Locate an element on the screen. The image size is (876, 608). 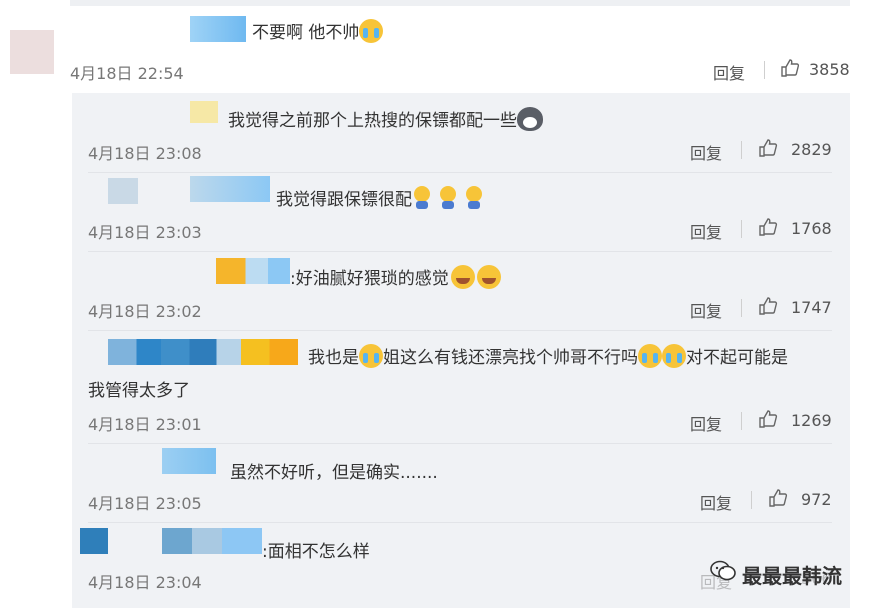
reply-text: 我也是 姐这么有钱还漂亮找个帅哥不行吗 对不起可能是 is located at coordinates (548, 355).